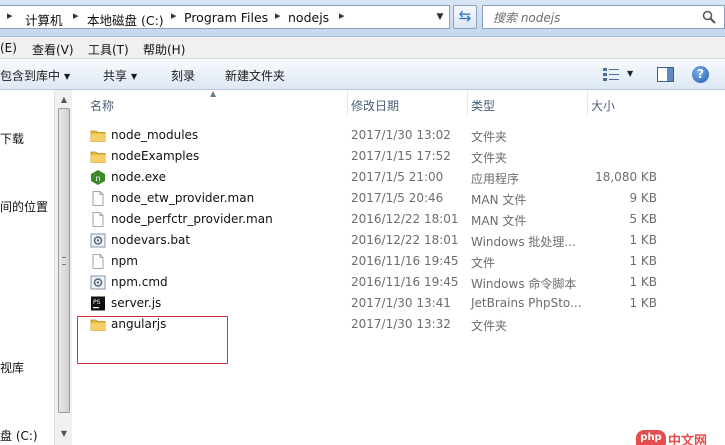 This screenshot has width=725, height=445. What do you see at coordinates (524, 284) in the screenshot?
I see `file-type: Windows 命令脚本` at bounding box center [524, 284].